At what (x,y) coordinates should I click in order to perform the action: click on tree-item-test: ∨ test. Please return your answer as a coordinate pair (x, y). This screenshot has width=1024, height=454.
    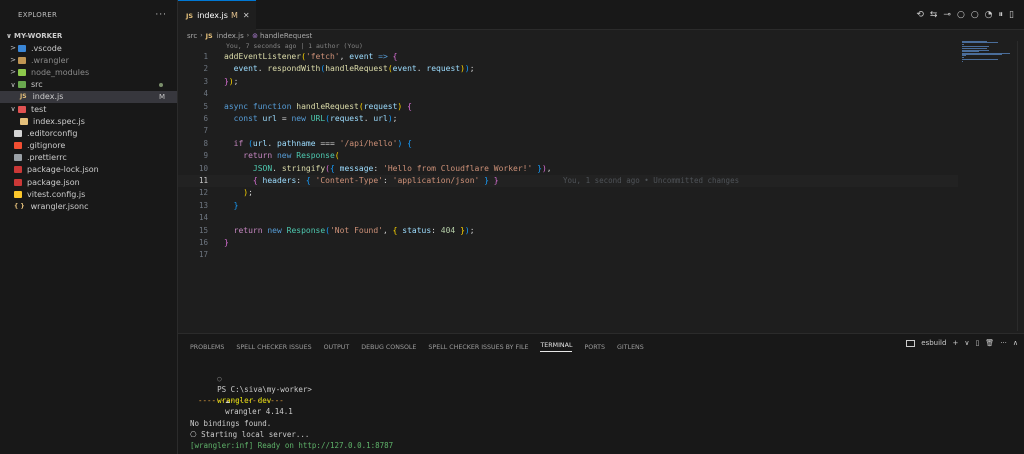
    Looking at the image, I should click on (88, 109).